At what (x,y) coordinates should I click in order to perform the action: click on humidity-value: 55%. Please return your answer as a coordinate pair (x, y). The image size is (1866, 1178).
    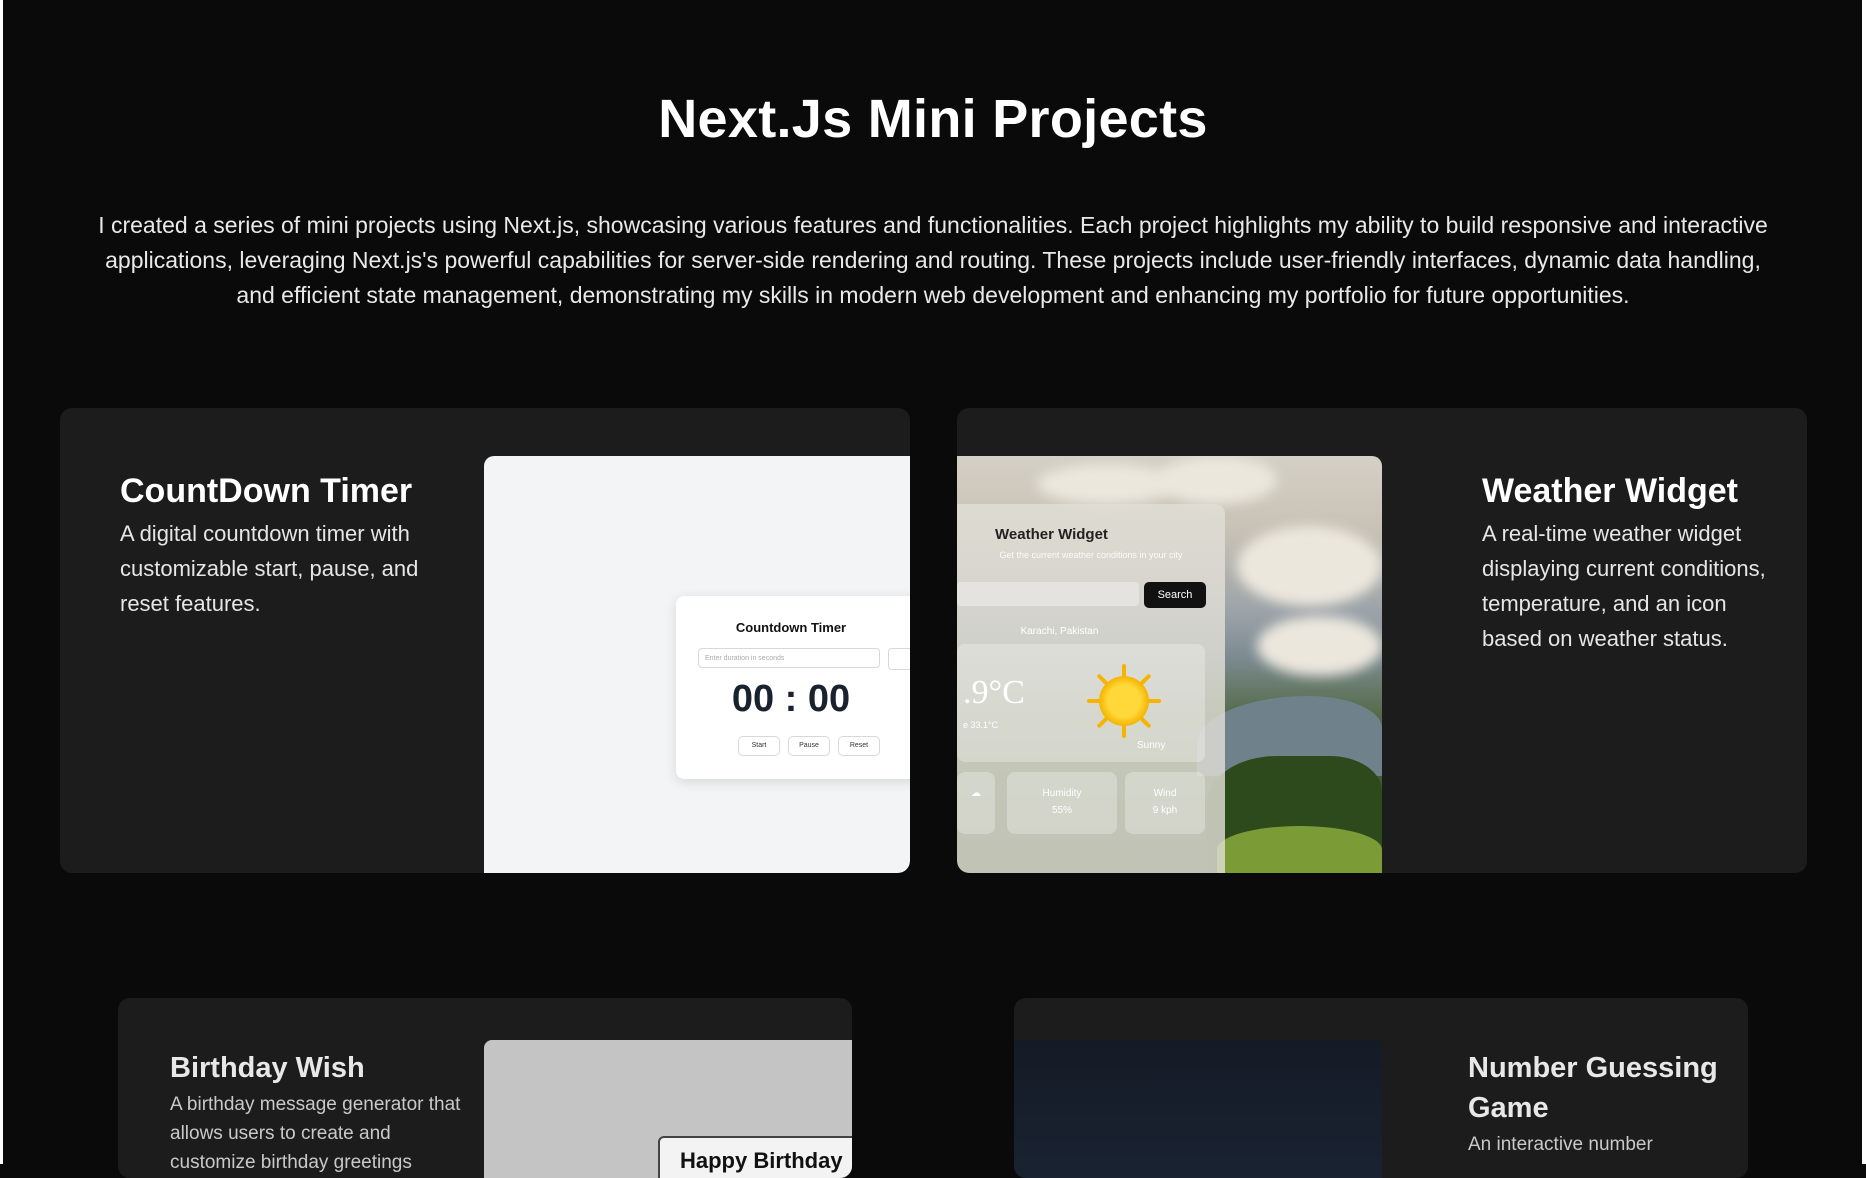
    Looking at the image, I should click on (1061, 810).